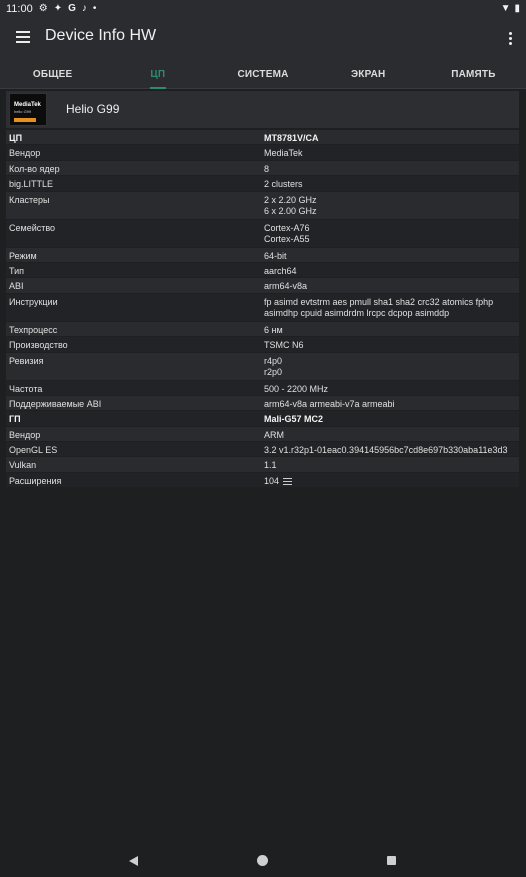  What do you see at coordinates (38, 345) in the screenshot?
I see `row-key: Производство` at bounding box center [38, 345].